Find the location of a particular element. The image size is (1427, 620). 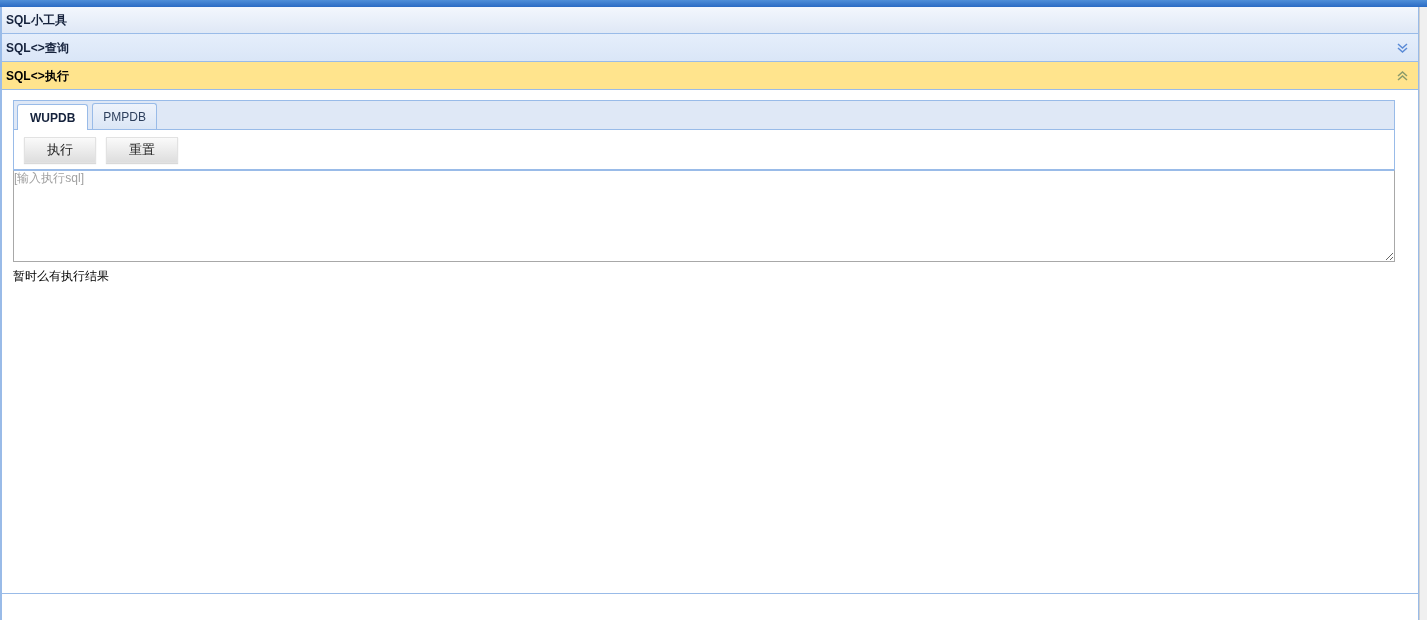

accordion-title: SQL<>执行 is located at coordinates (37, 76).